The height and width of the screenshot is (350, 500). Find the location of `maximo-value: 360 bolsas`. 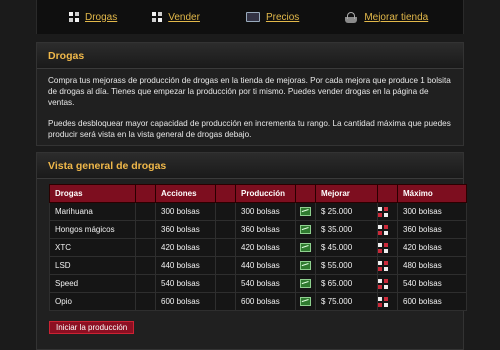

maximo-value: 360 bolsas is located at coordinates (432, 229).